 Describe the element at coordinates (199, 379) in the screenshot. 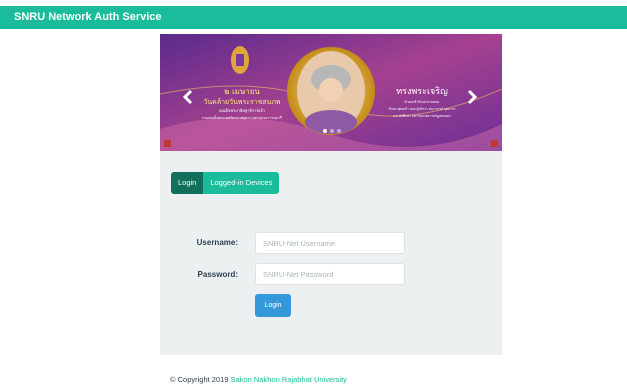

I see `copyright-text: © Copyright 2019` at that location.